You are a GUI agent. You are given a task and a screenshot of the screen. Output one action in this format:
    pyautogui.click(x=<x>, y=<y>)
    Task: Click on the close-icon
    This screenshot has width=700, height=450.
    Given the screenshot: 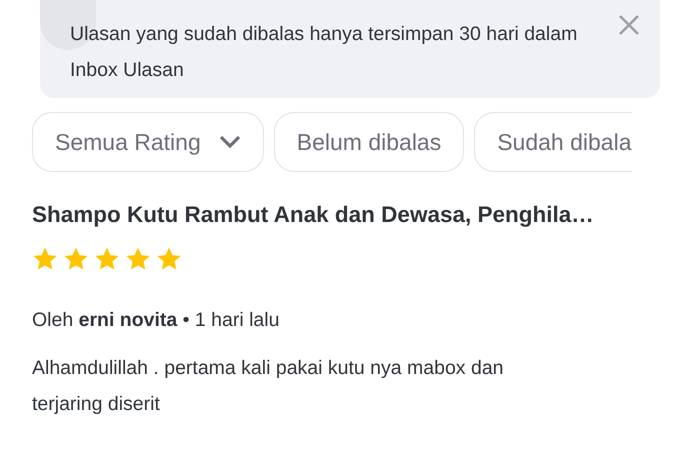 What is the action you would take?
    pyautogui.click(x=629, y=25)
    